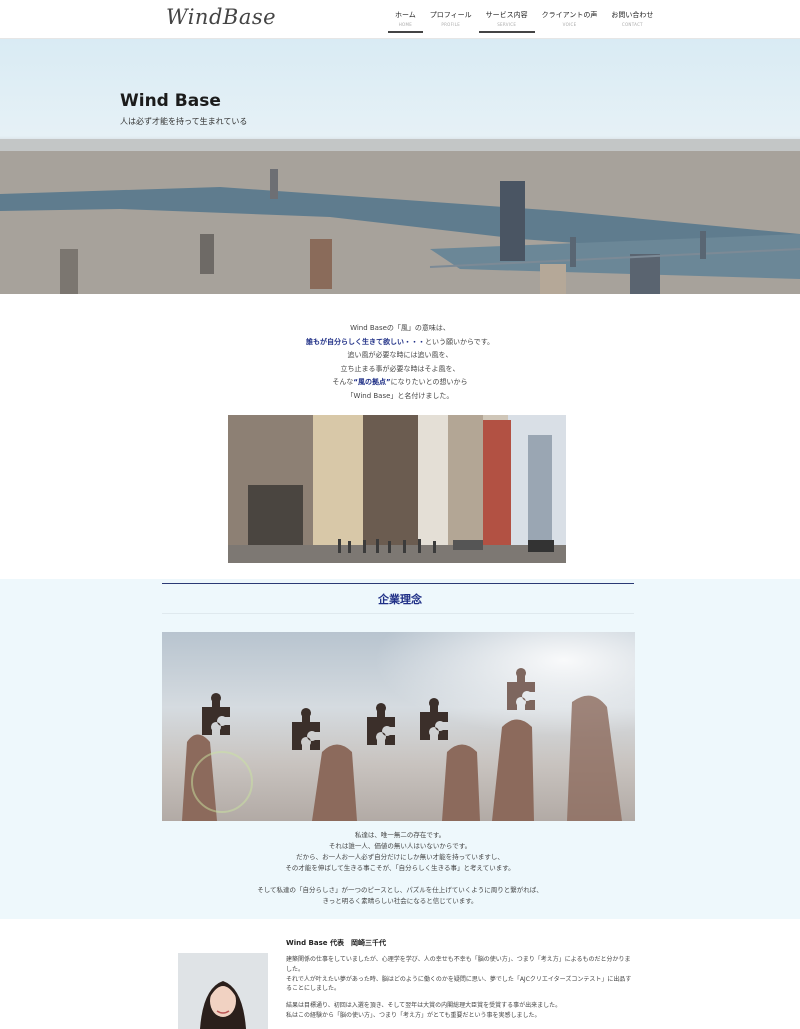 The height and width of the screenshot is (1029, 800). I want to click on site-logo: WindBase, so click(221, 17).